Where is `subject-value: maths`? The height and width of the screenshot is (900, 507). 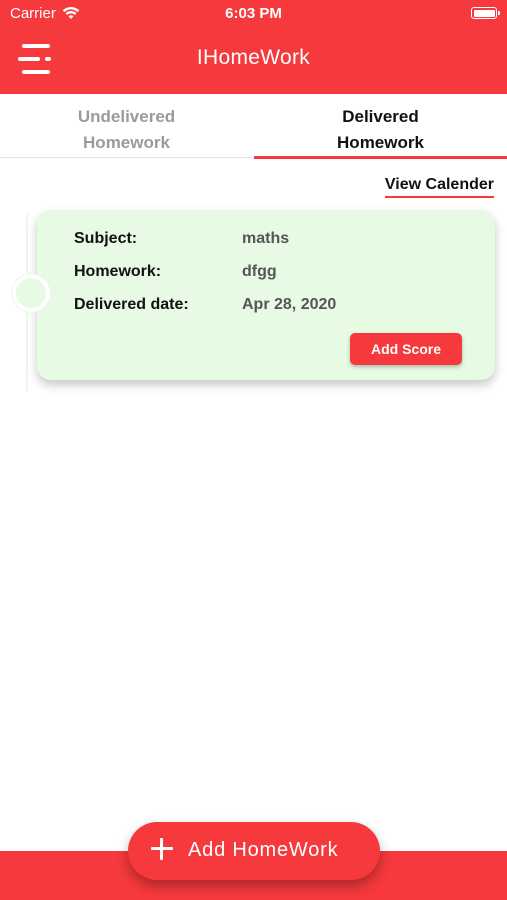 subject-value: maths is located at coordinates (266, 238).